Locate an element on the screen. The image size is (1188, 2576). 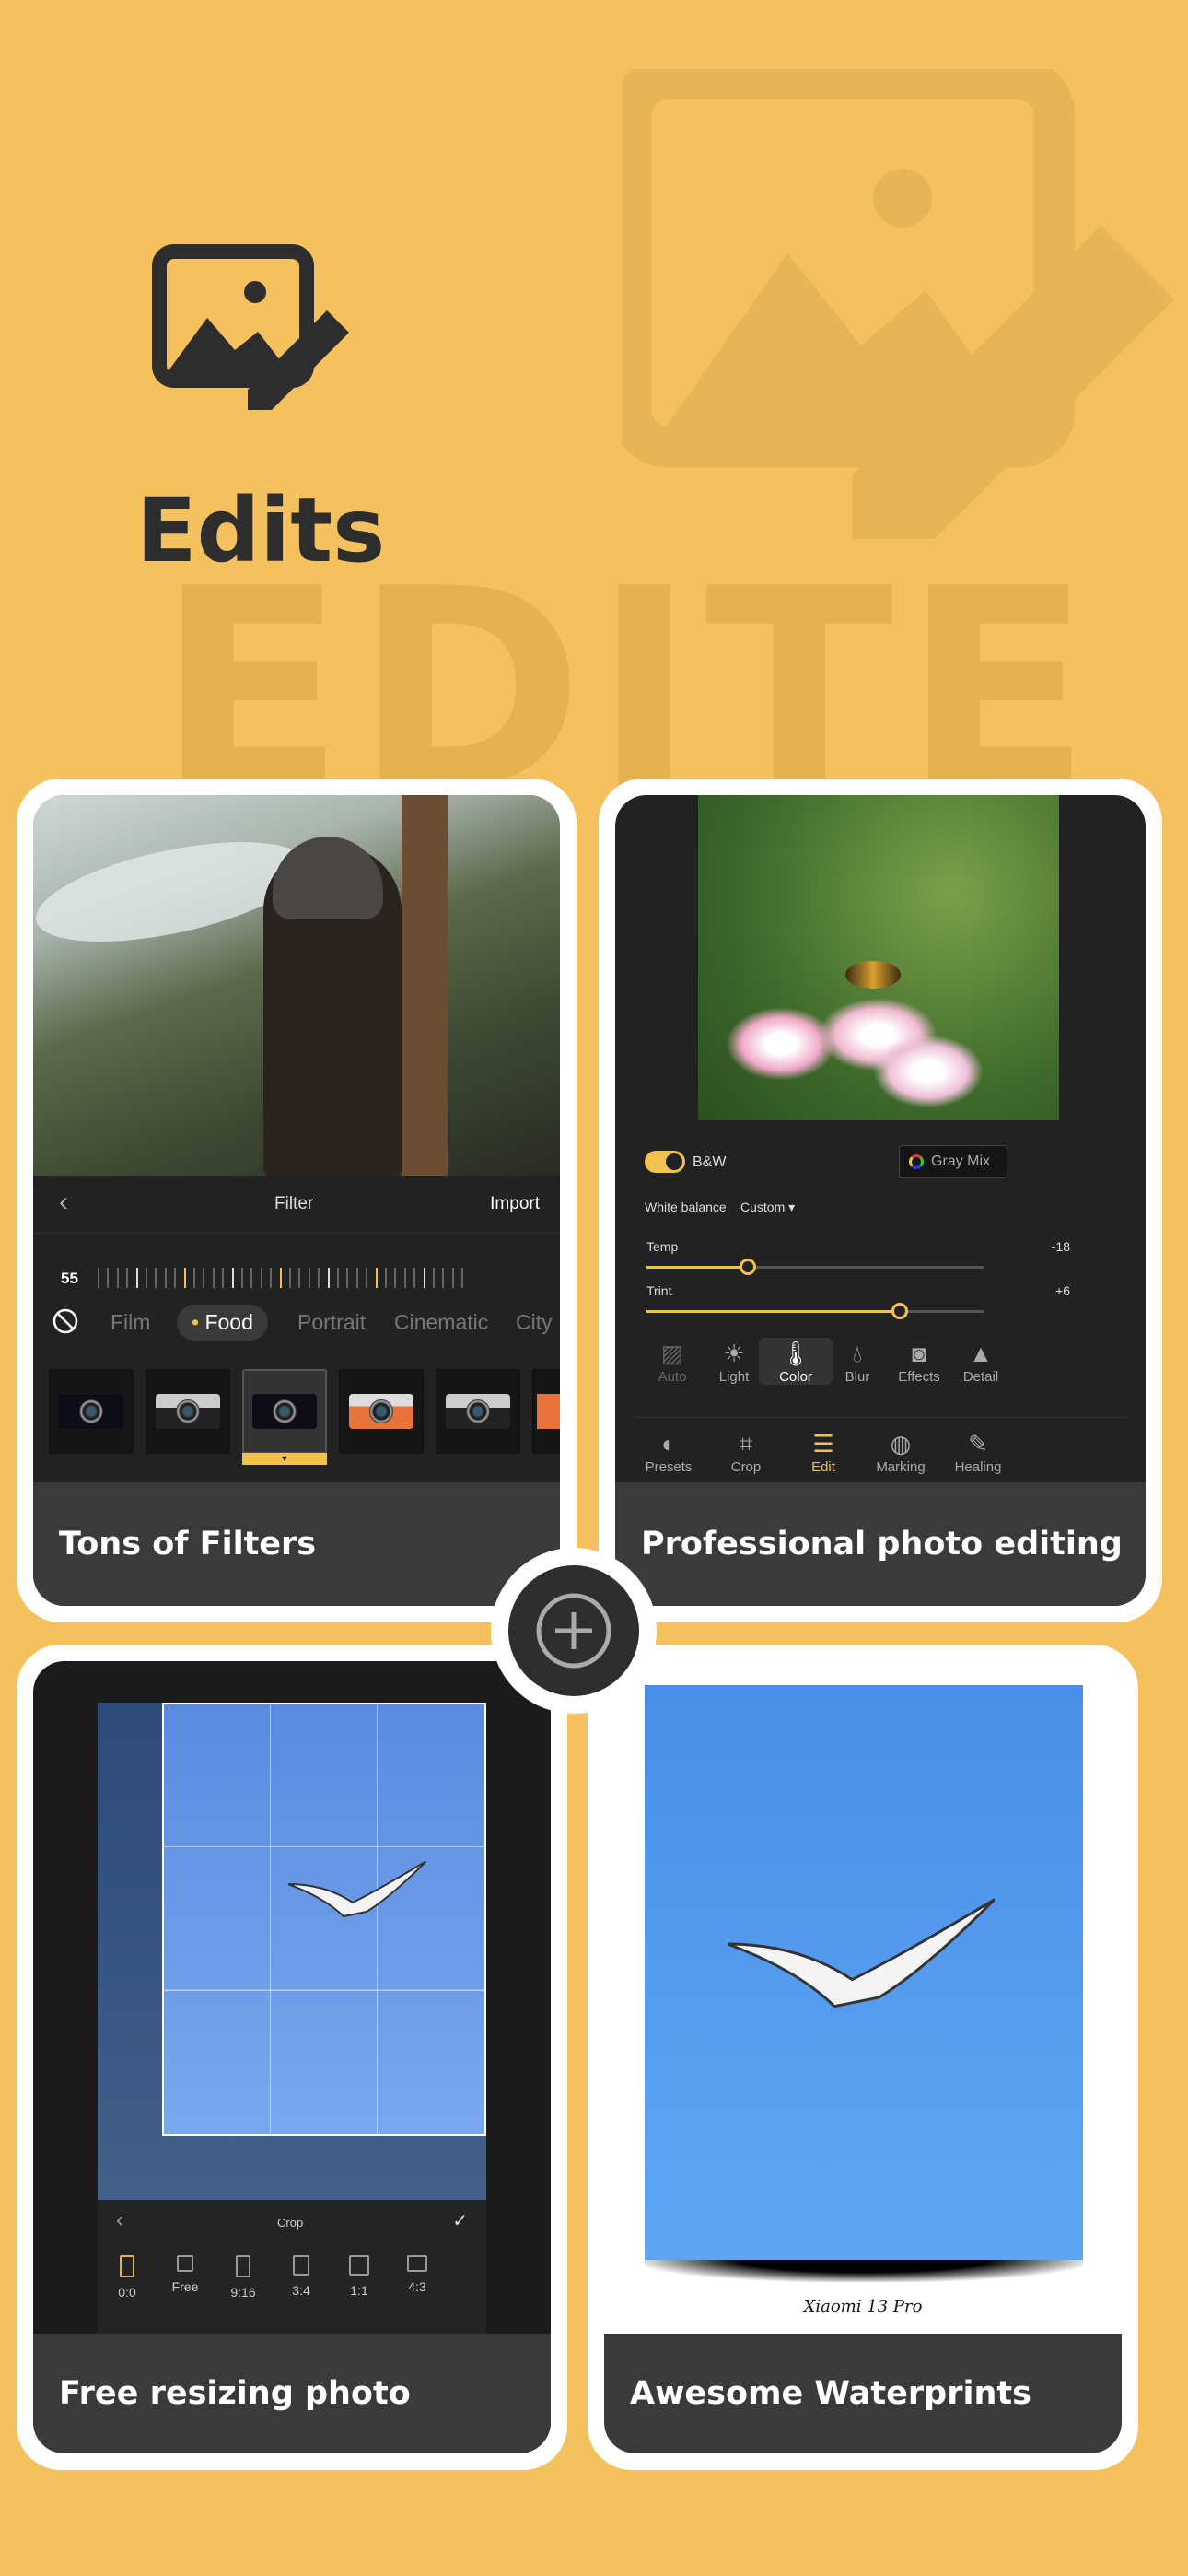
tab-marking: ◍ Marking is located at coordinates (901, 1451).